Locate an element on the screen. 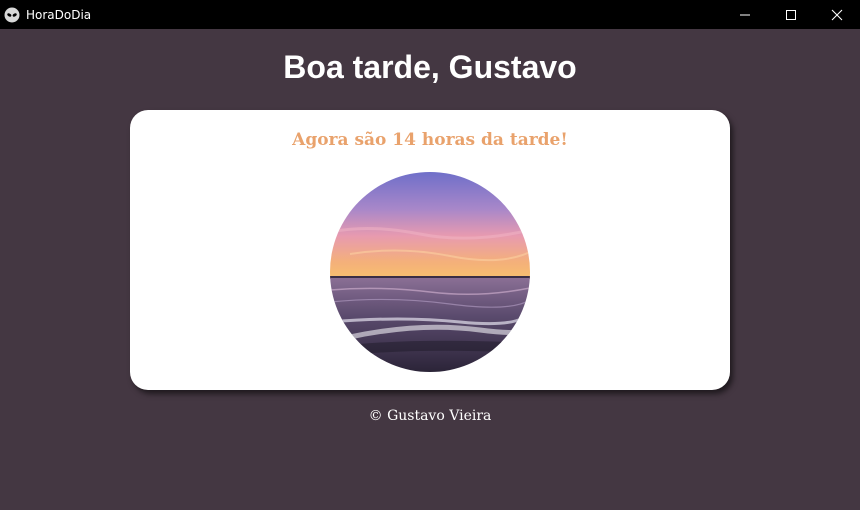 This screenshot has width=860, height=510. maximize-button is located at coordinates (791, 14).